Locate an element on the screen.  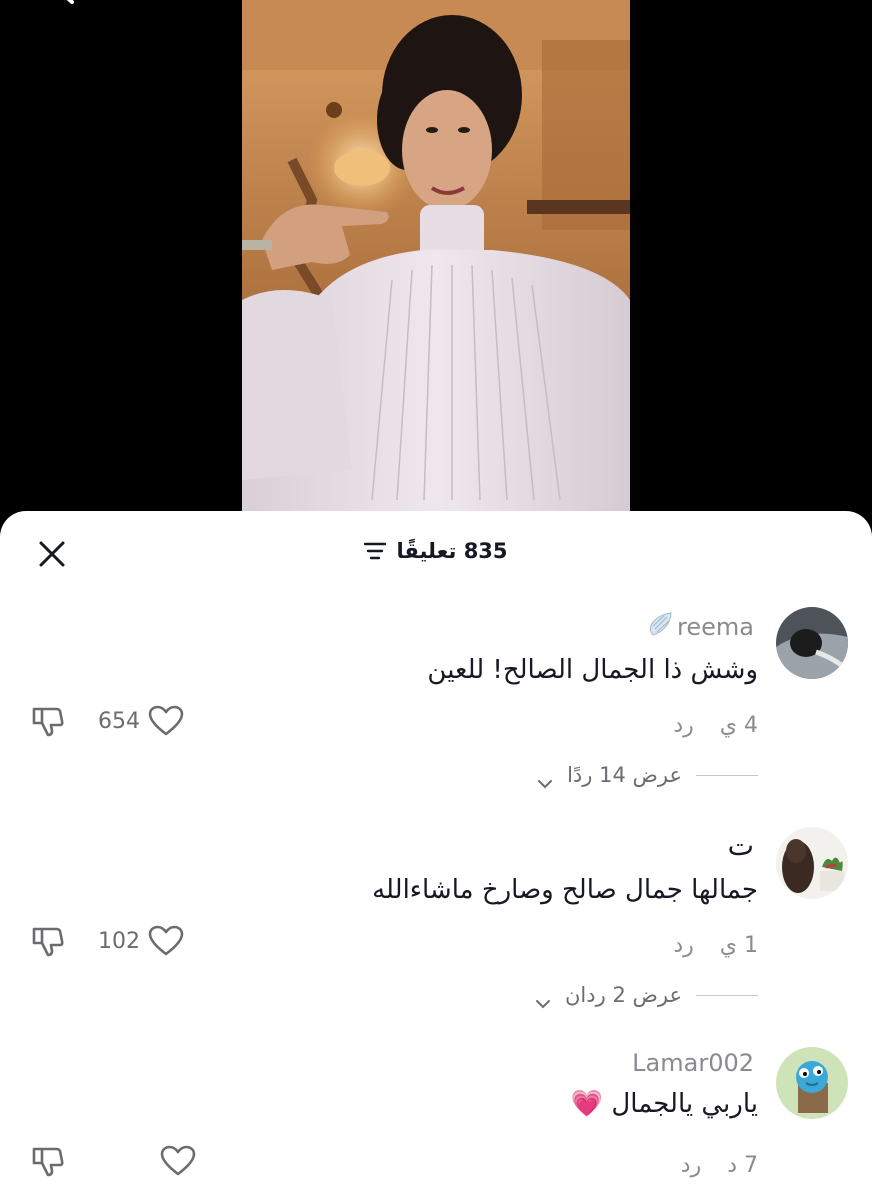
like-button: 102 is located at coordinates (141, 941).